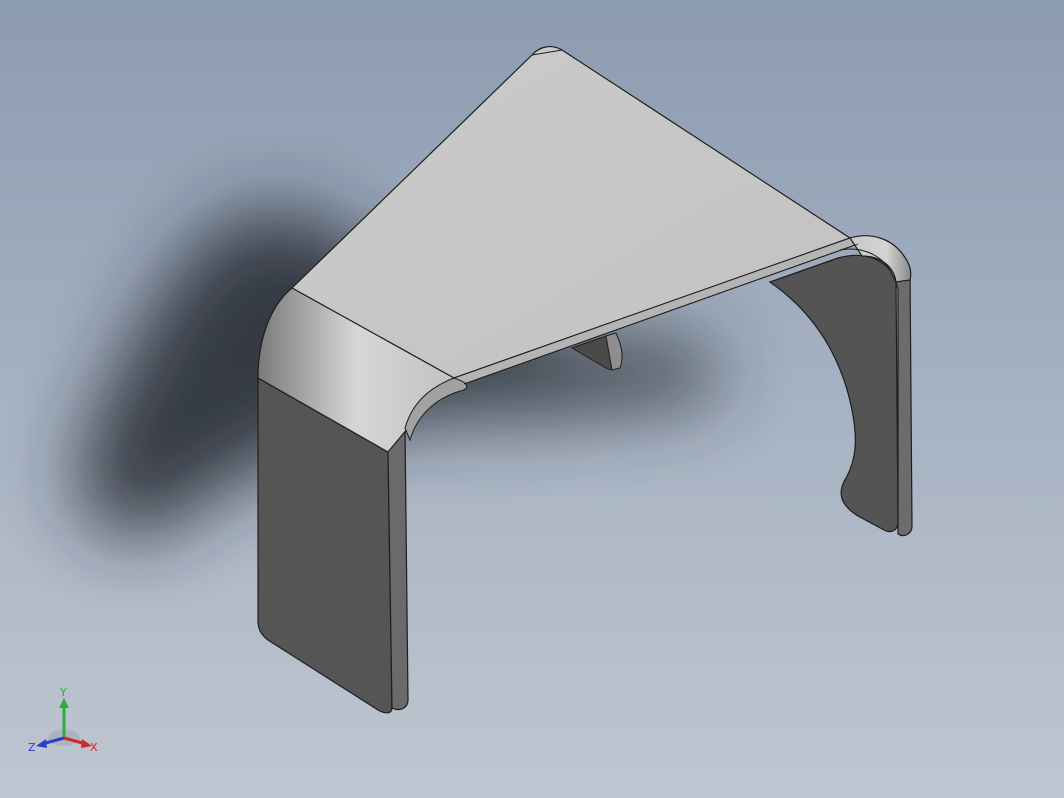 The width and height of the screenshot is (1064, 798). Describe the element at coordinates (63, 720) in the screenshot. I see `coordinate-triad: Y X Z` at that location.